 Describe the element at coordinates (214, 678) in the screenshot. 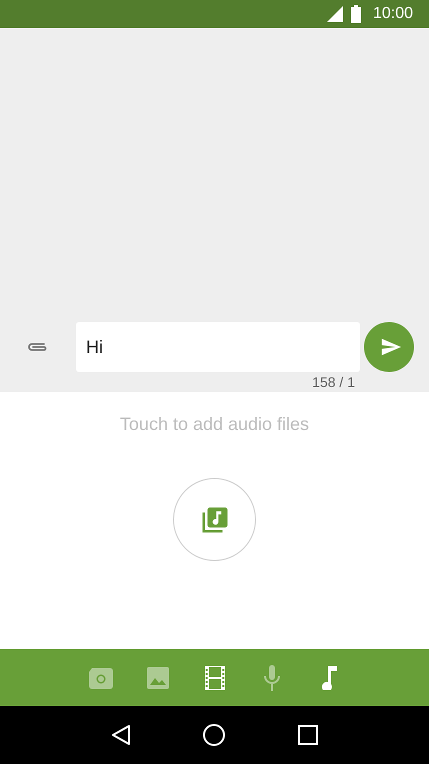

I see `film-icon` at that location.